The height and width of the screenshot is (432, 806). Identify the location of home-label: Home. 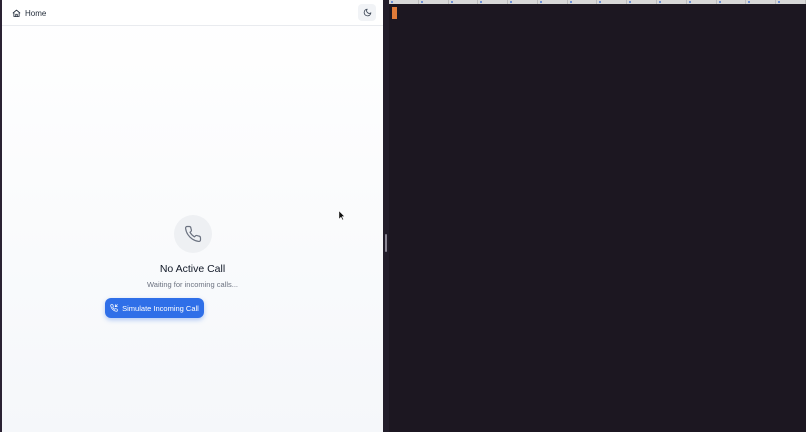
(36, 13).